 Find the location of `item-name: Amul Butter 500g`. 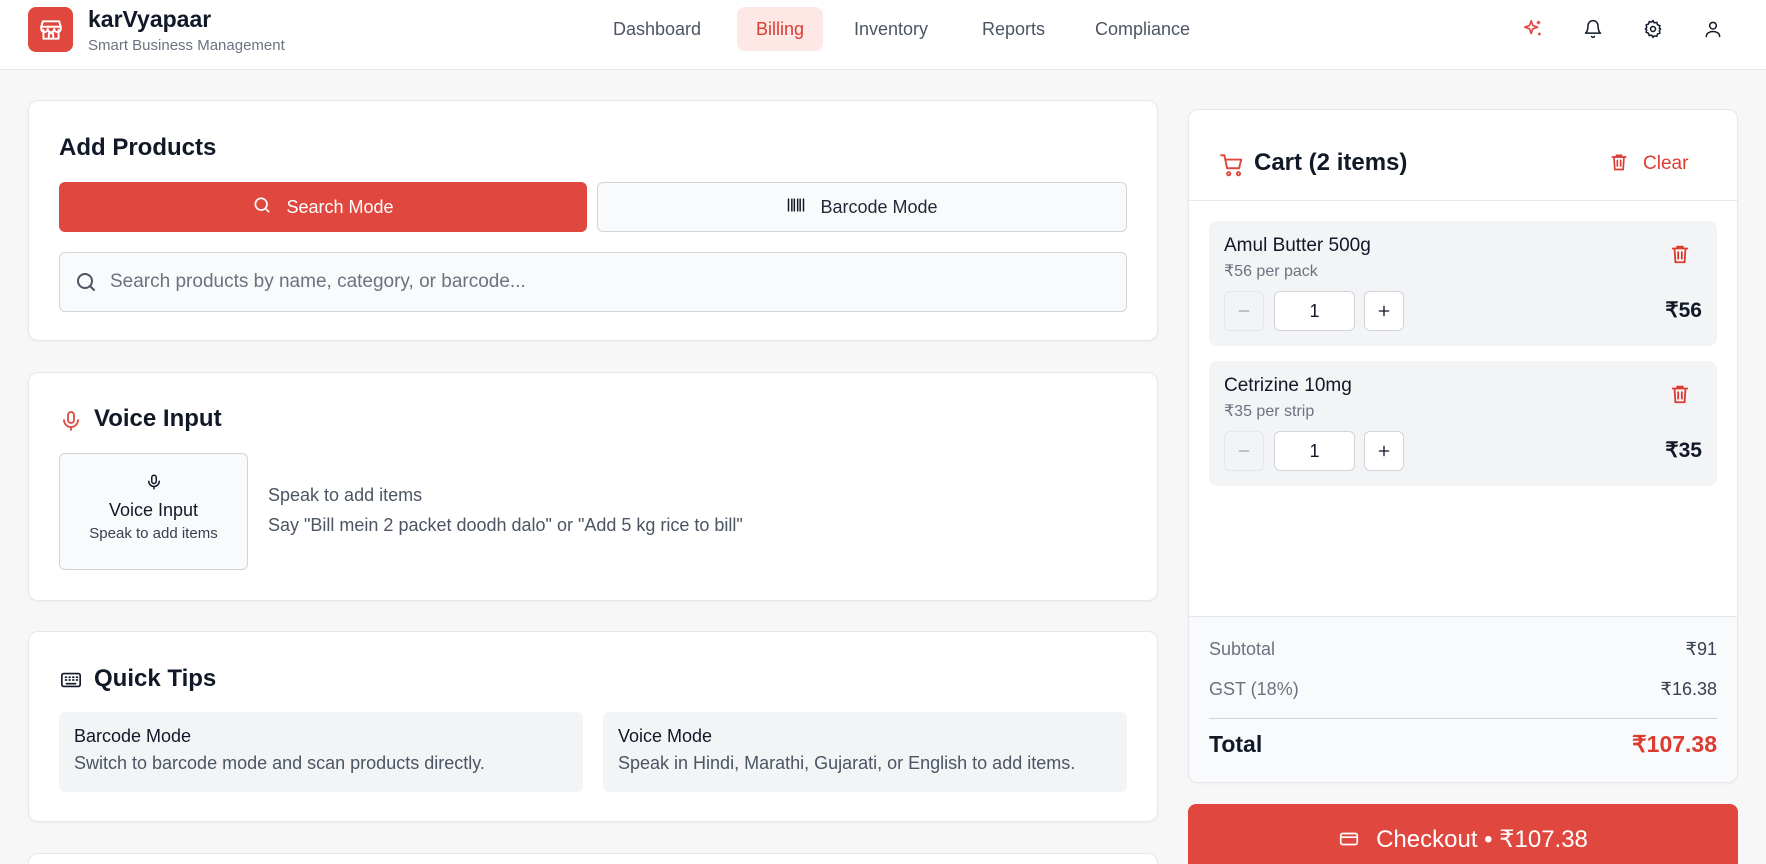

item-name: Amul Butter 500g is located at coordinates (1297, 245).